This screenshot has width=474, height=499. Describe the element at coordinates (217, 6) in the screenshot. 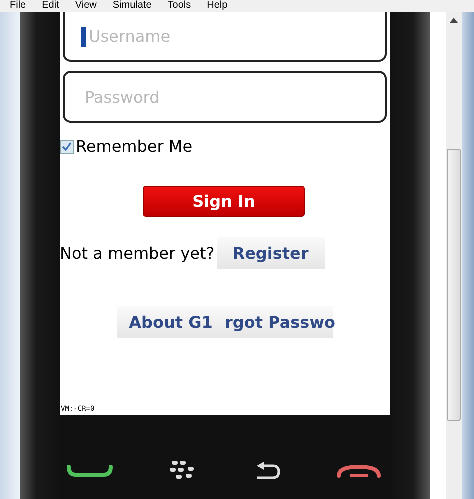

I see `menu-item: Help` at that location.